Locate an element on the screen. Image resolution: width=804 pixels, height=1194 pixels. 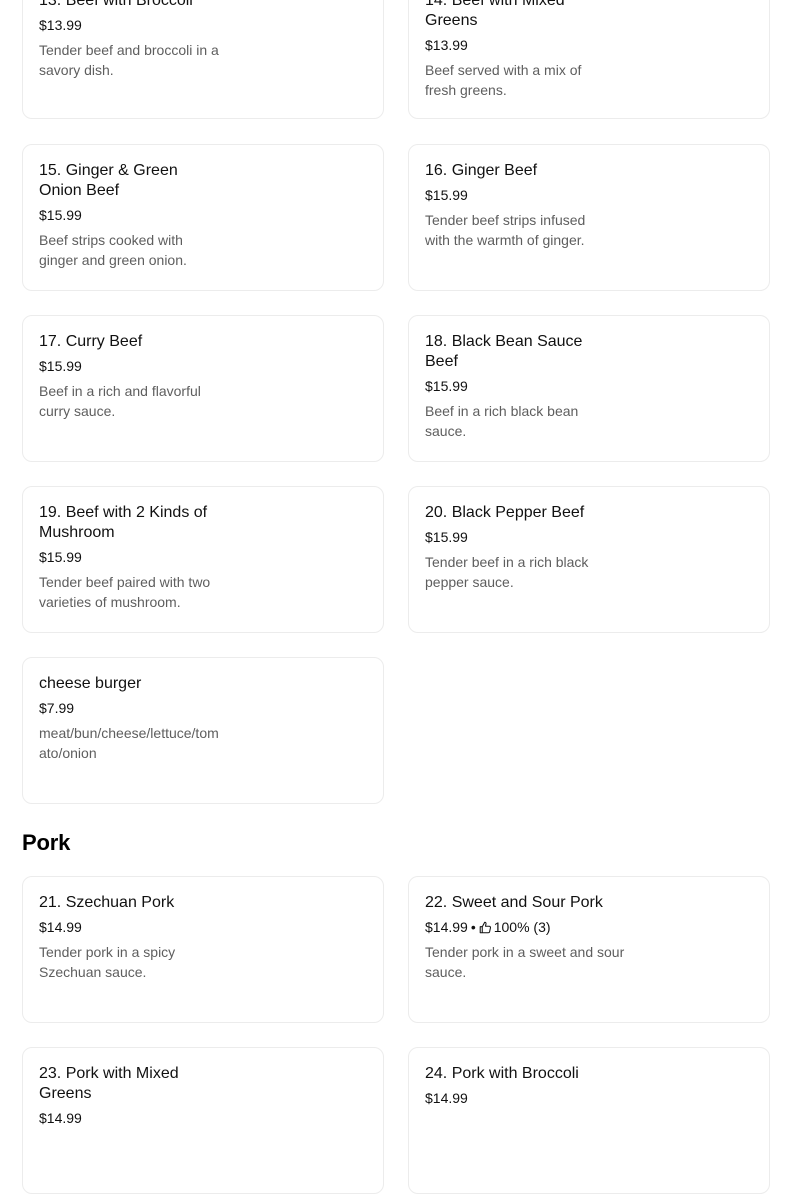
price-value: $7.99 is located at coordinates (57, 708).